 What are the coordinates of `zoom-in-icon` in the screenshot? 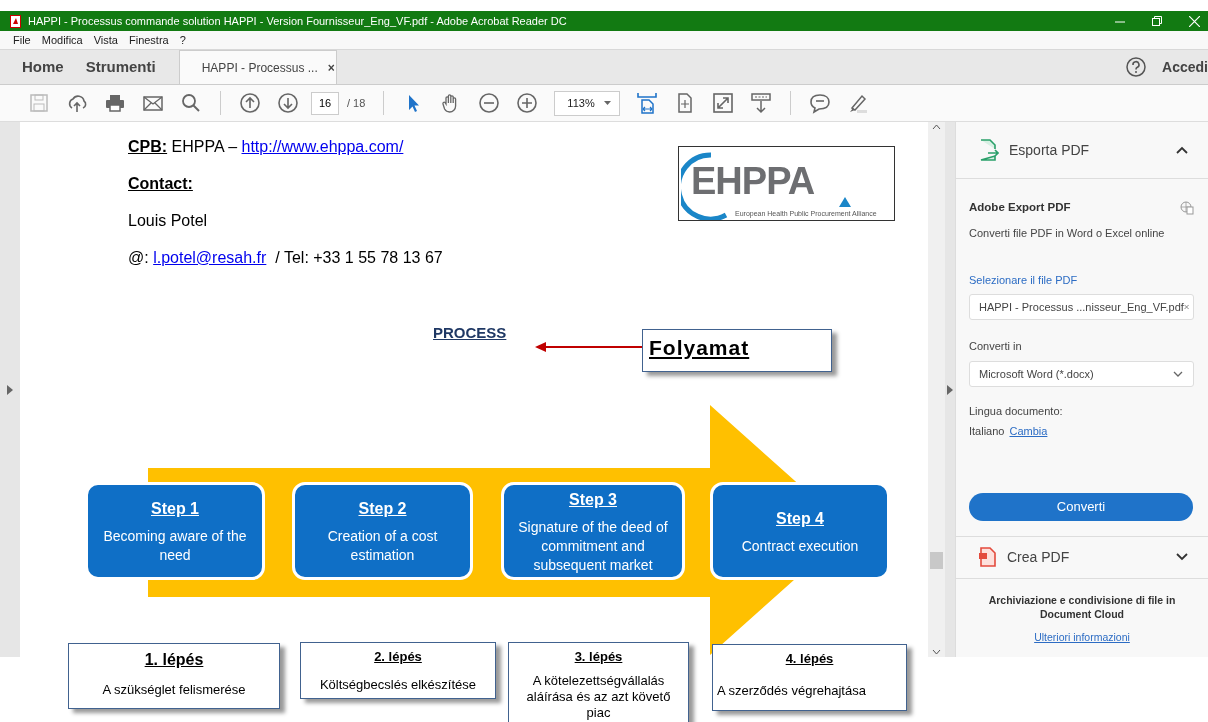 It's located at (527, 103).